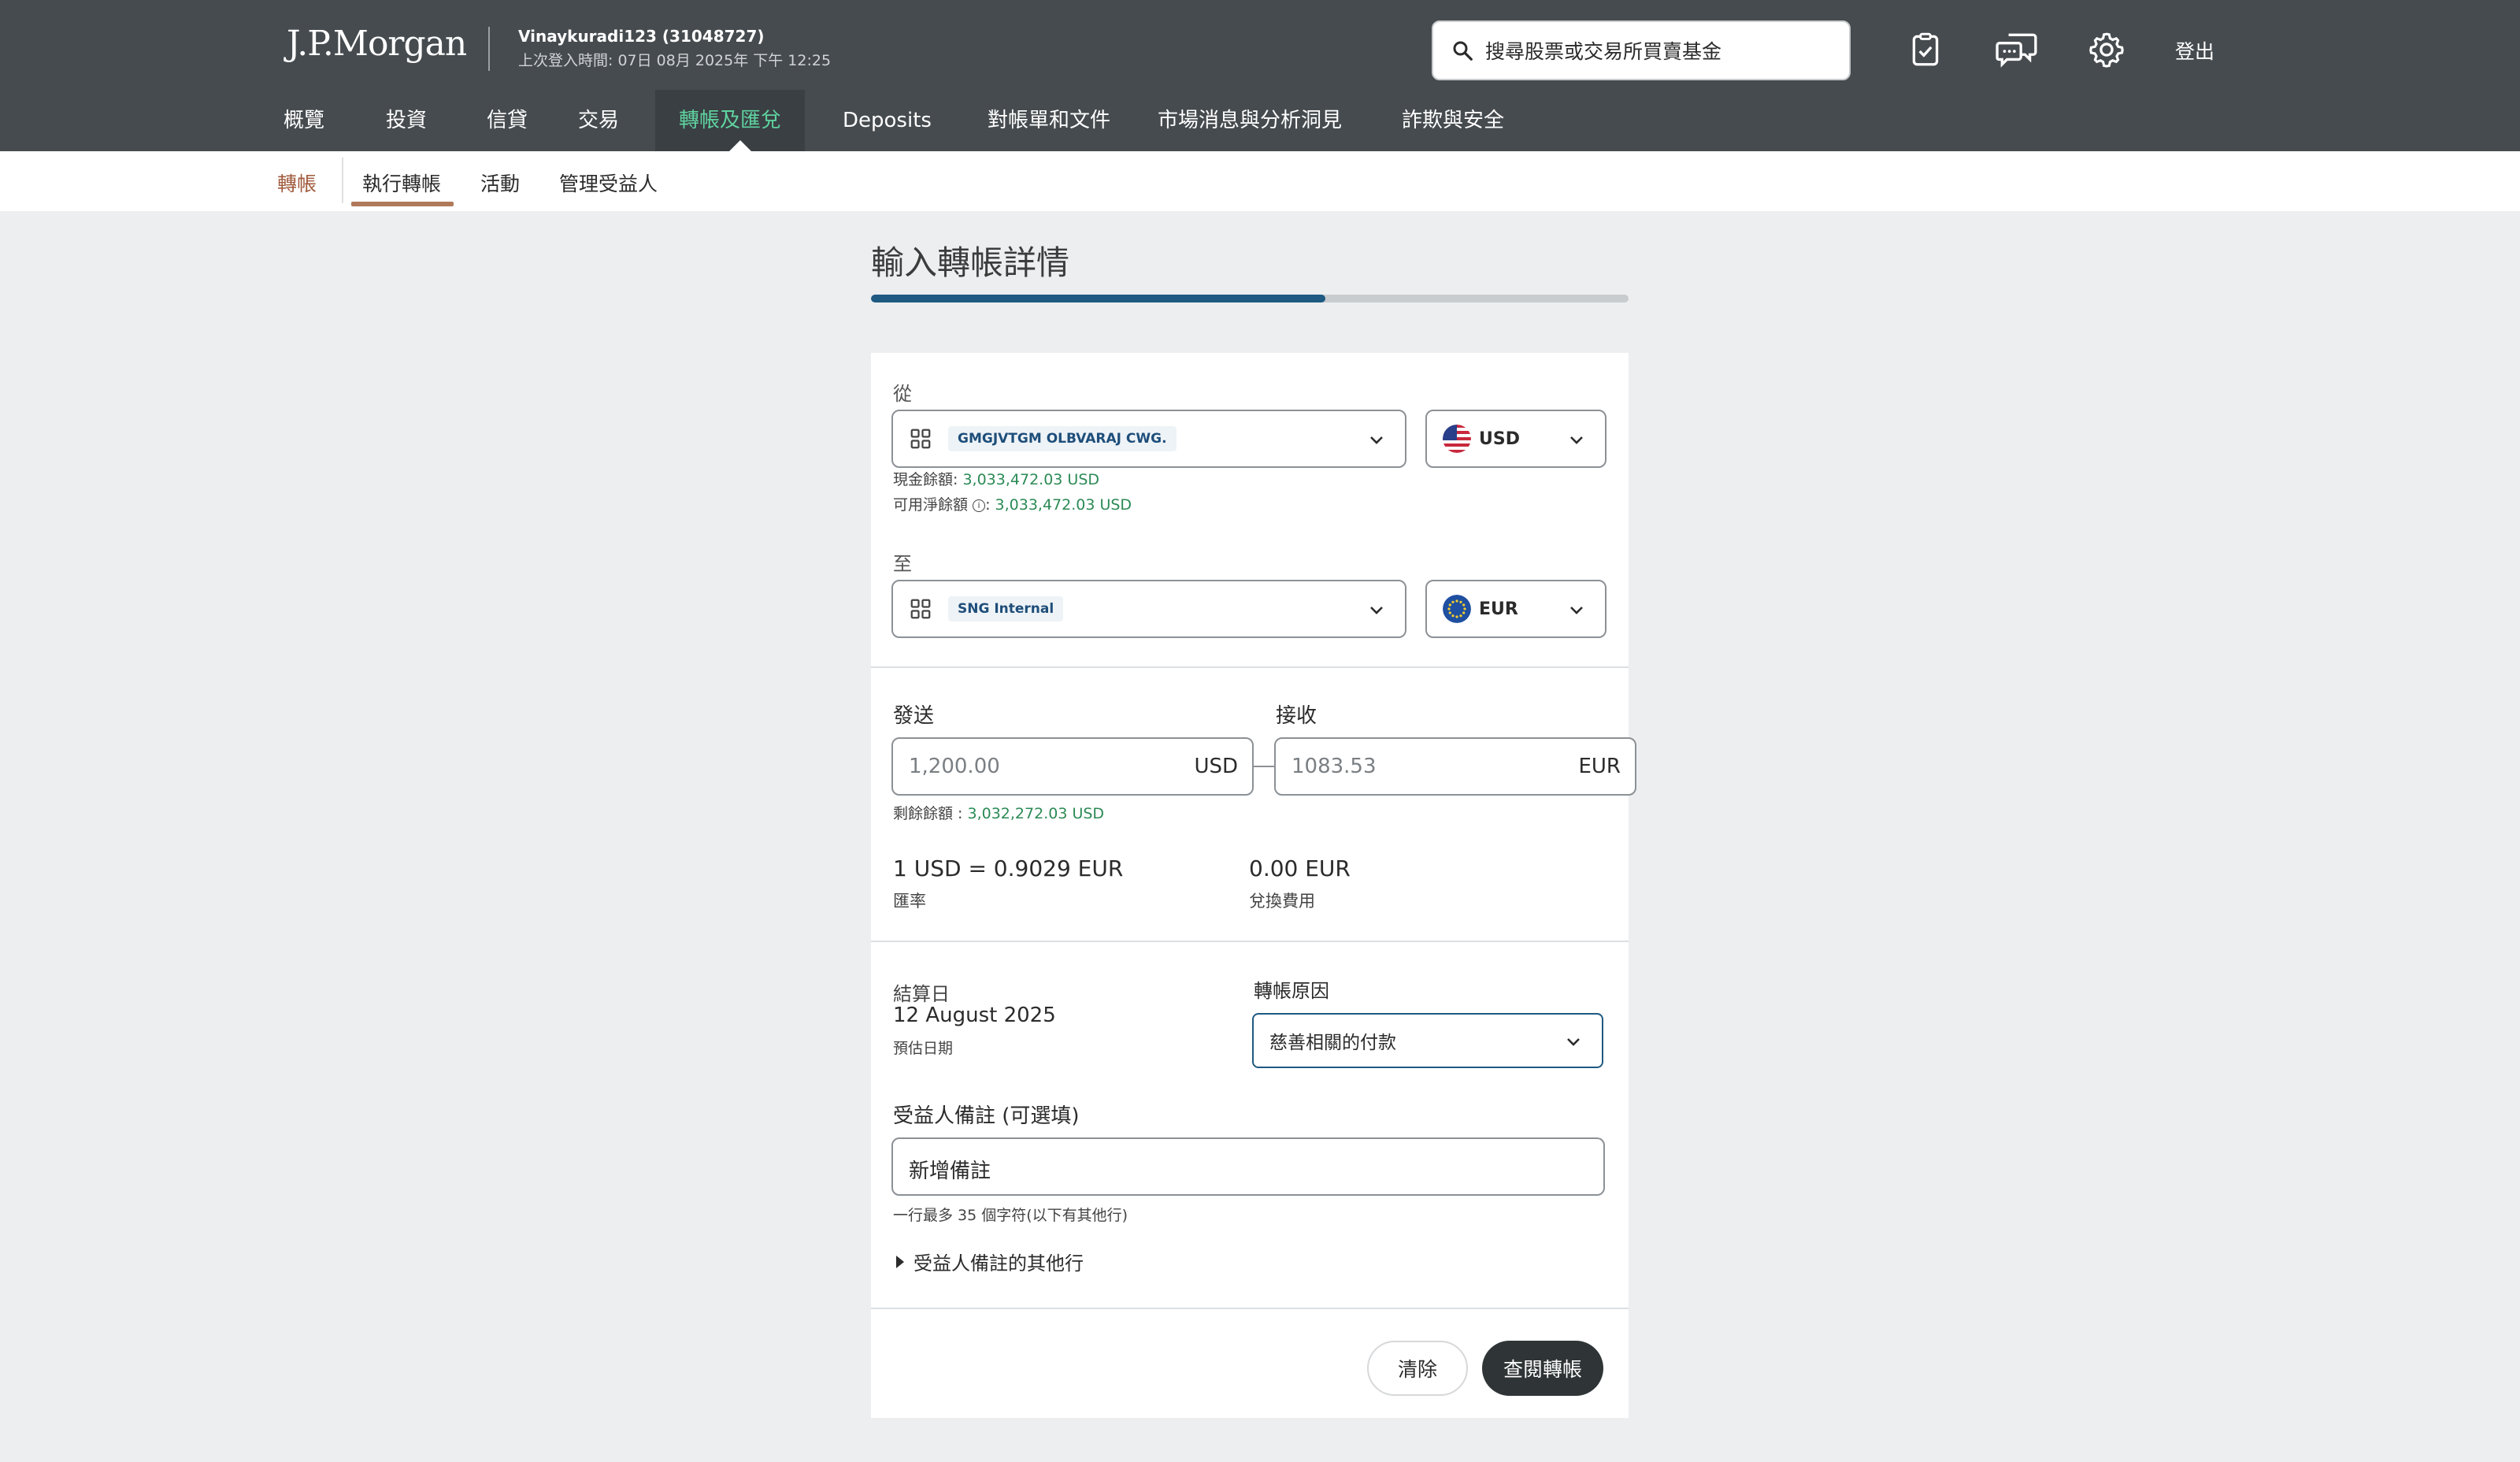  Describe the element at coordinates (1006, 609) in the screenshot. I see `to-account-name: SNG Internal` at that location.